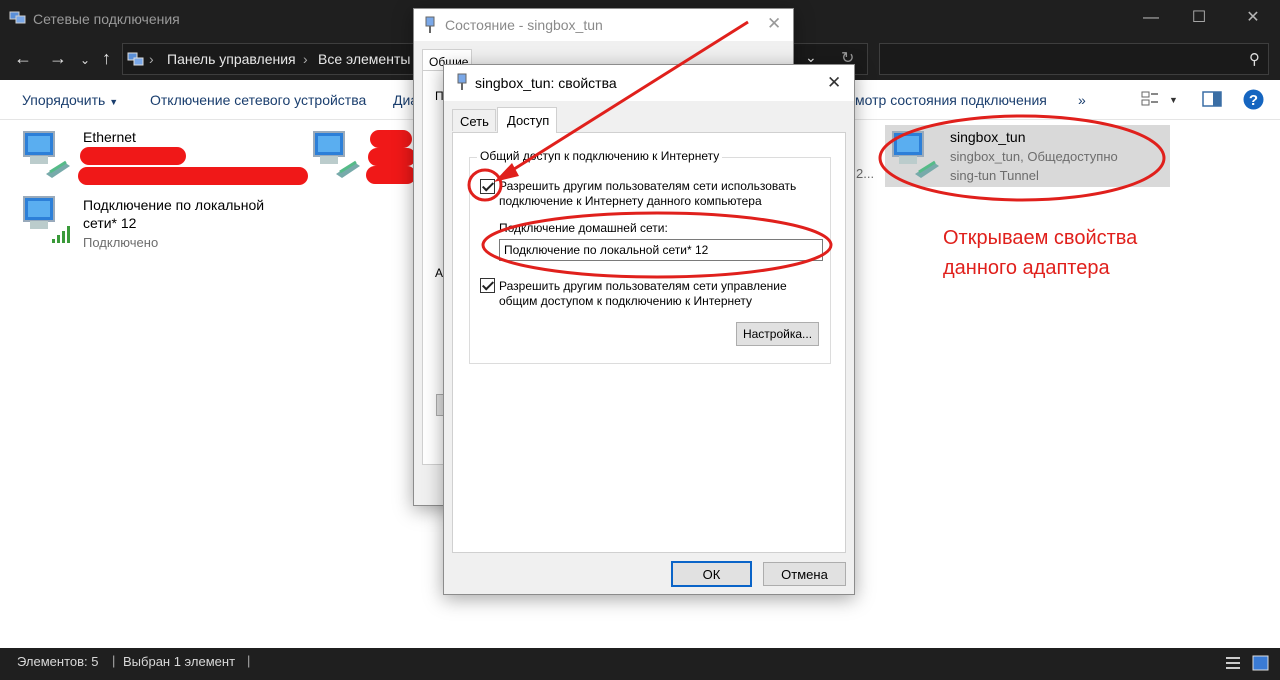  I want to click on large-icons-view-icon, so click(1260, 663).